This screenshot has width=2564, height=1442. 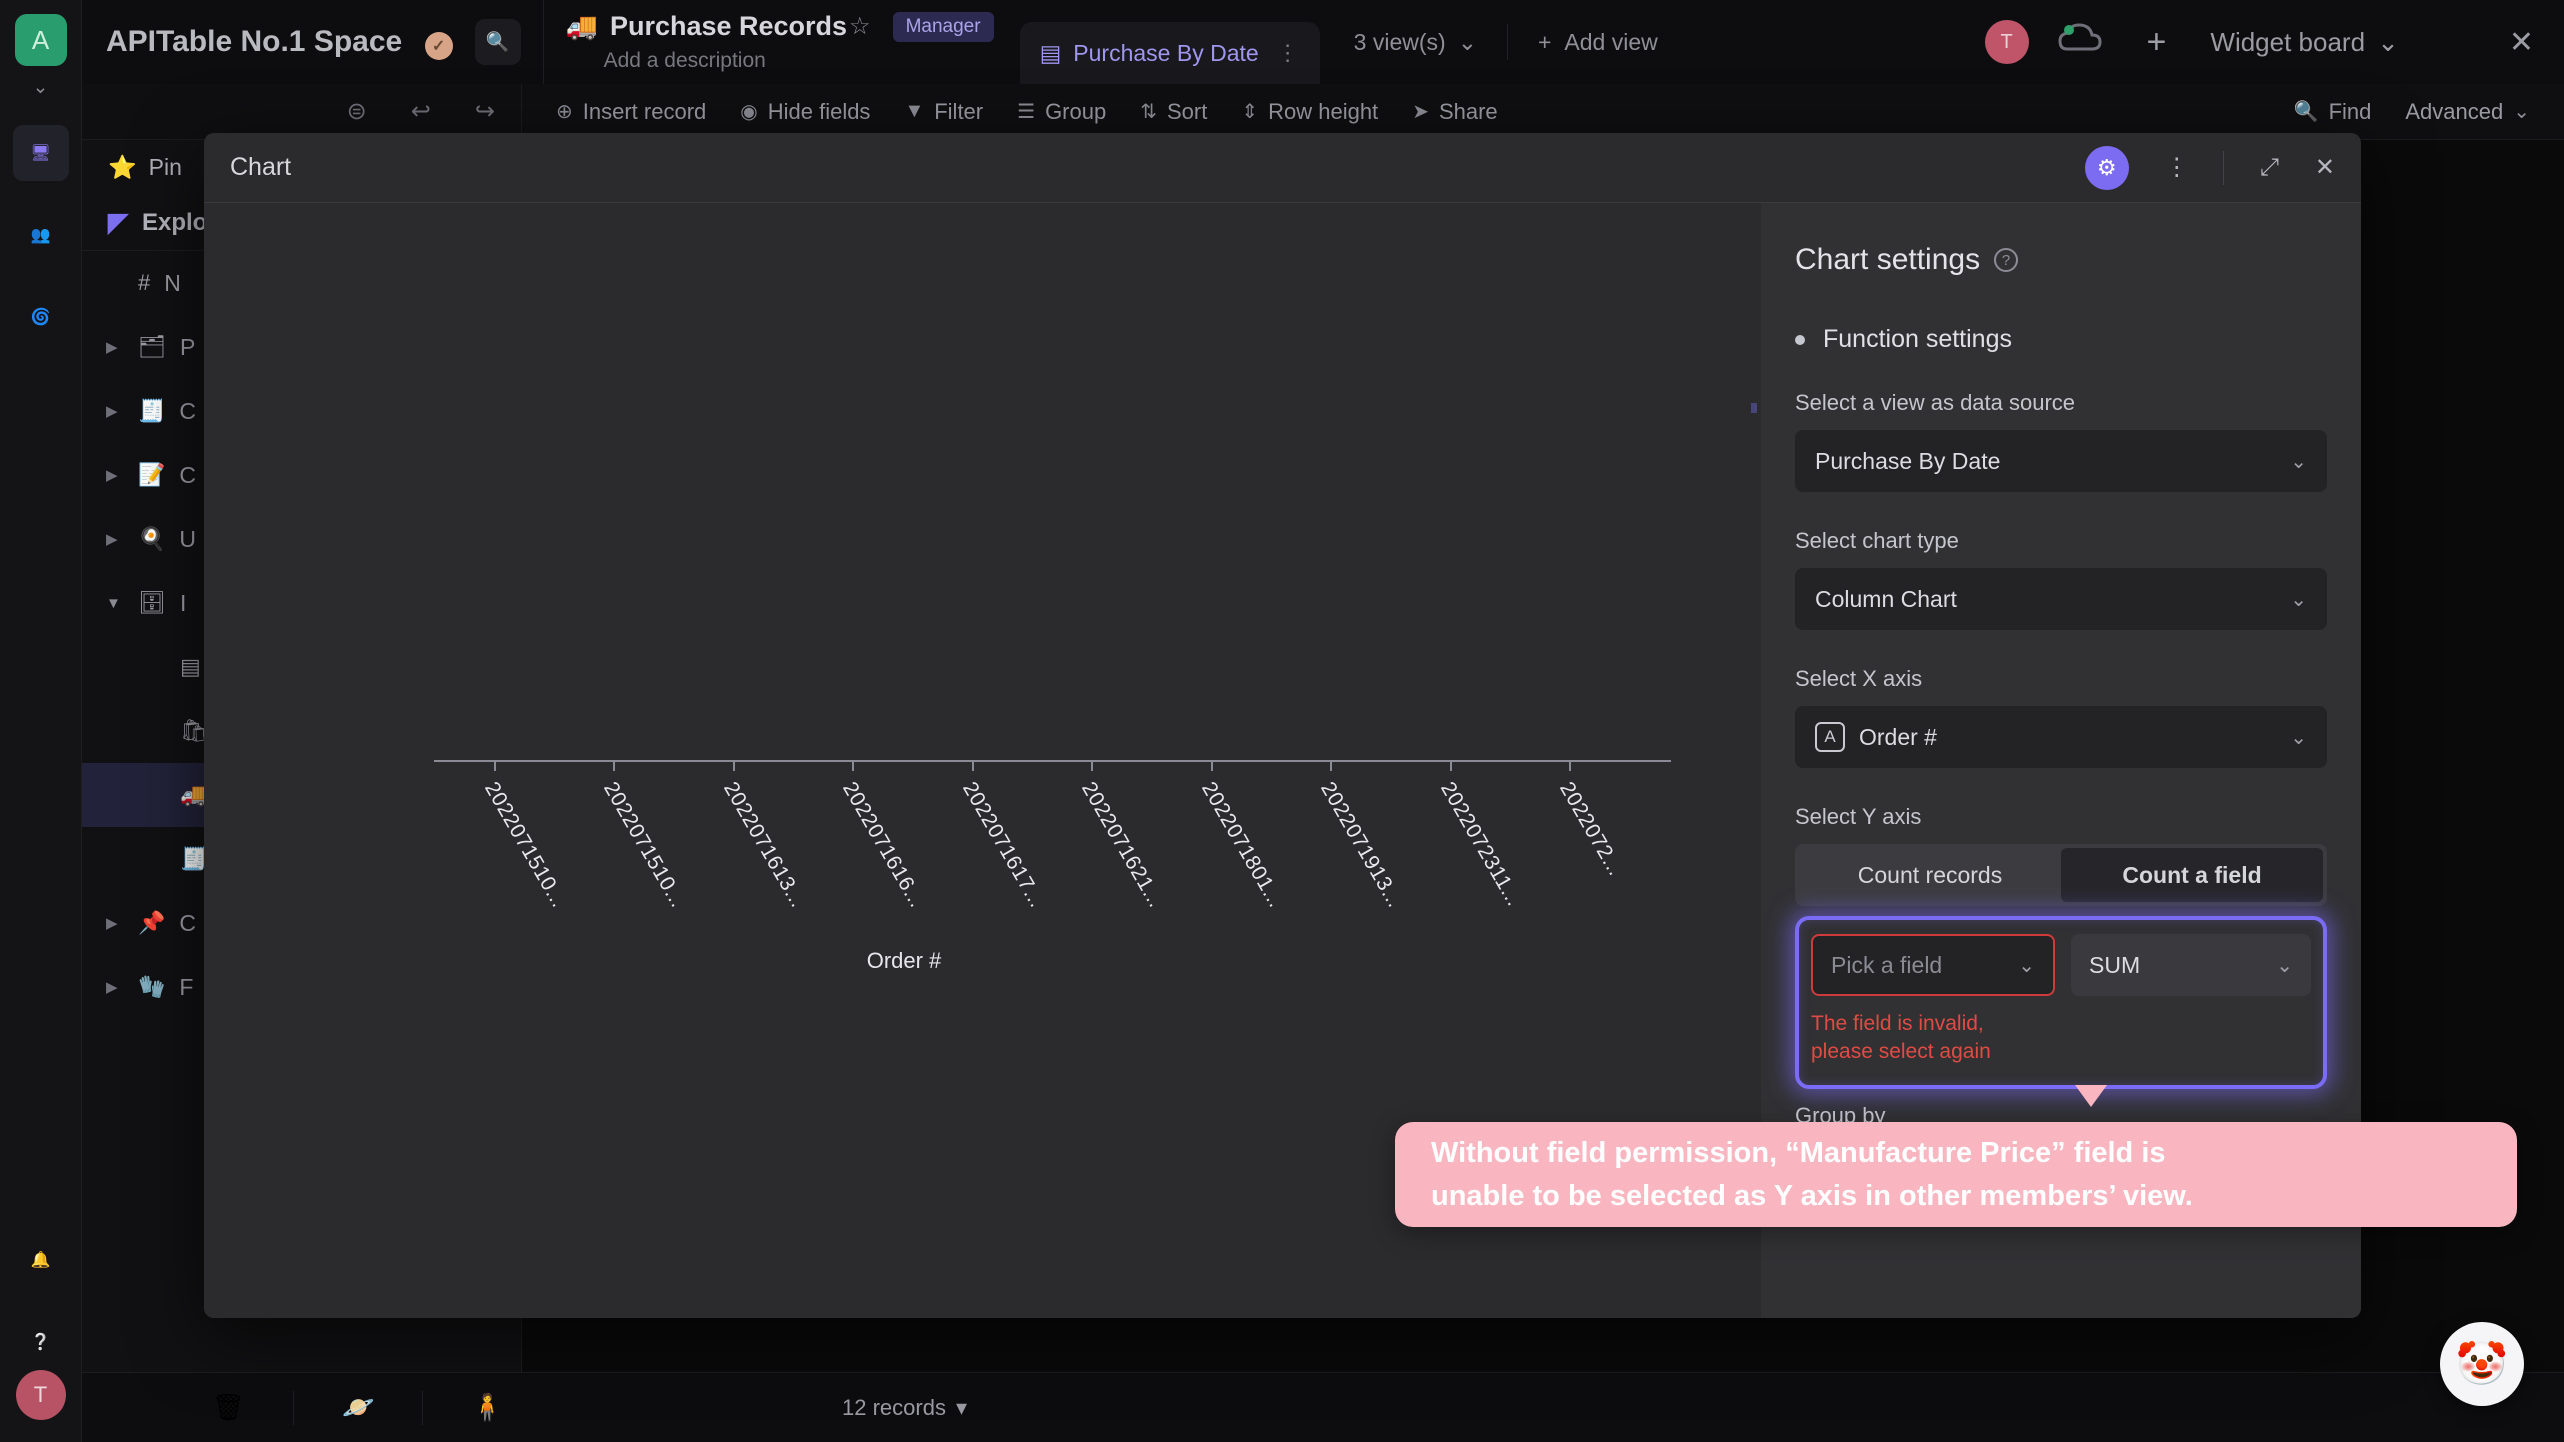 What do you see at coordinates (2269, 168) in the screenshot?
I see `expand-button: ⤢` at bounding box center [2269, 168].